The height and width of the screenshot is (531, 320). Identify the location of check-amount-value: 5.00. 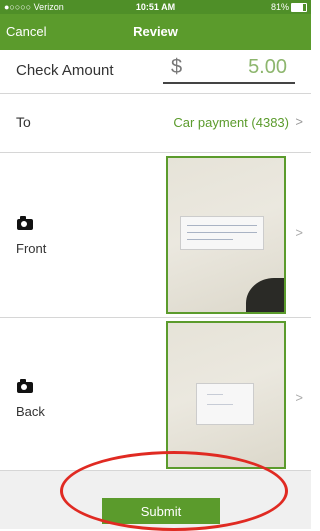
(267, 67).